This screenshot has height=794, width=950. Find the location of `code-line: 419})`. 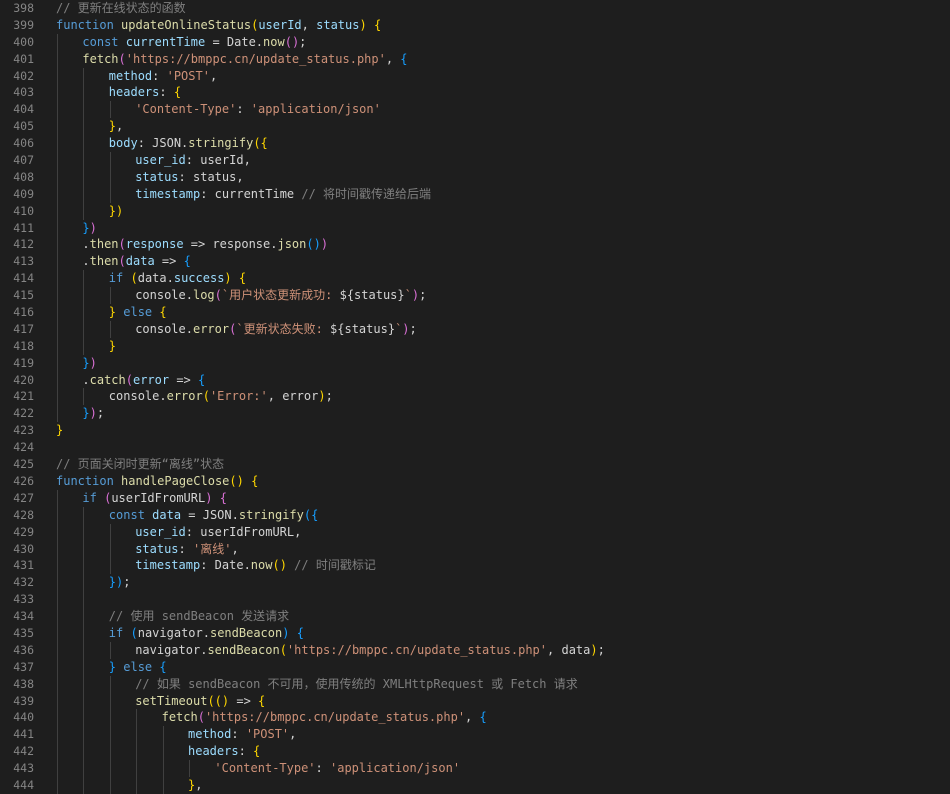

code-line: 419}) is located at coordinates (475, 363).